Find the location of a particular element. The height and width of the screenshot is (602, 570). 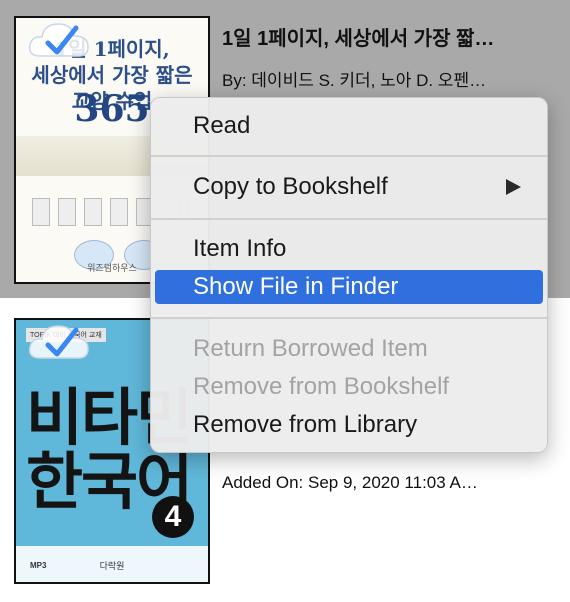

menu-item-copy-to-bookshelf: Copy to Bookshelf is located at coordinates (349, 187).